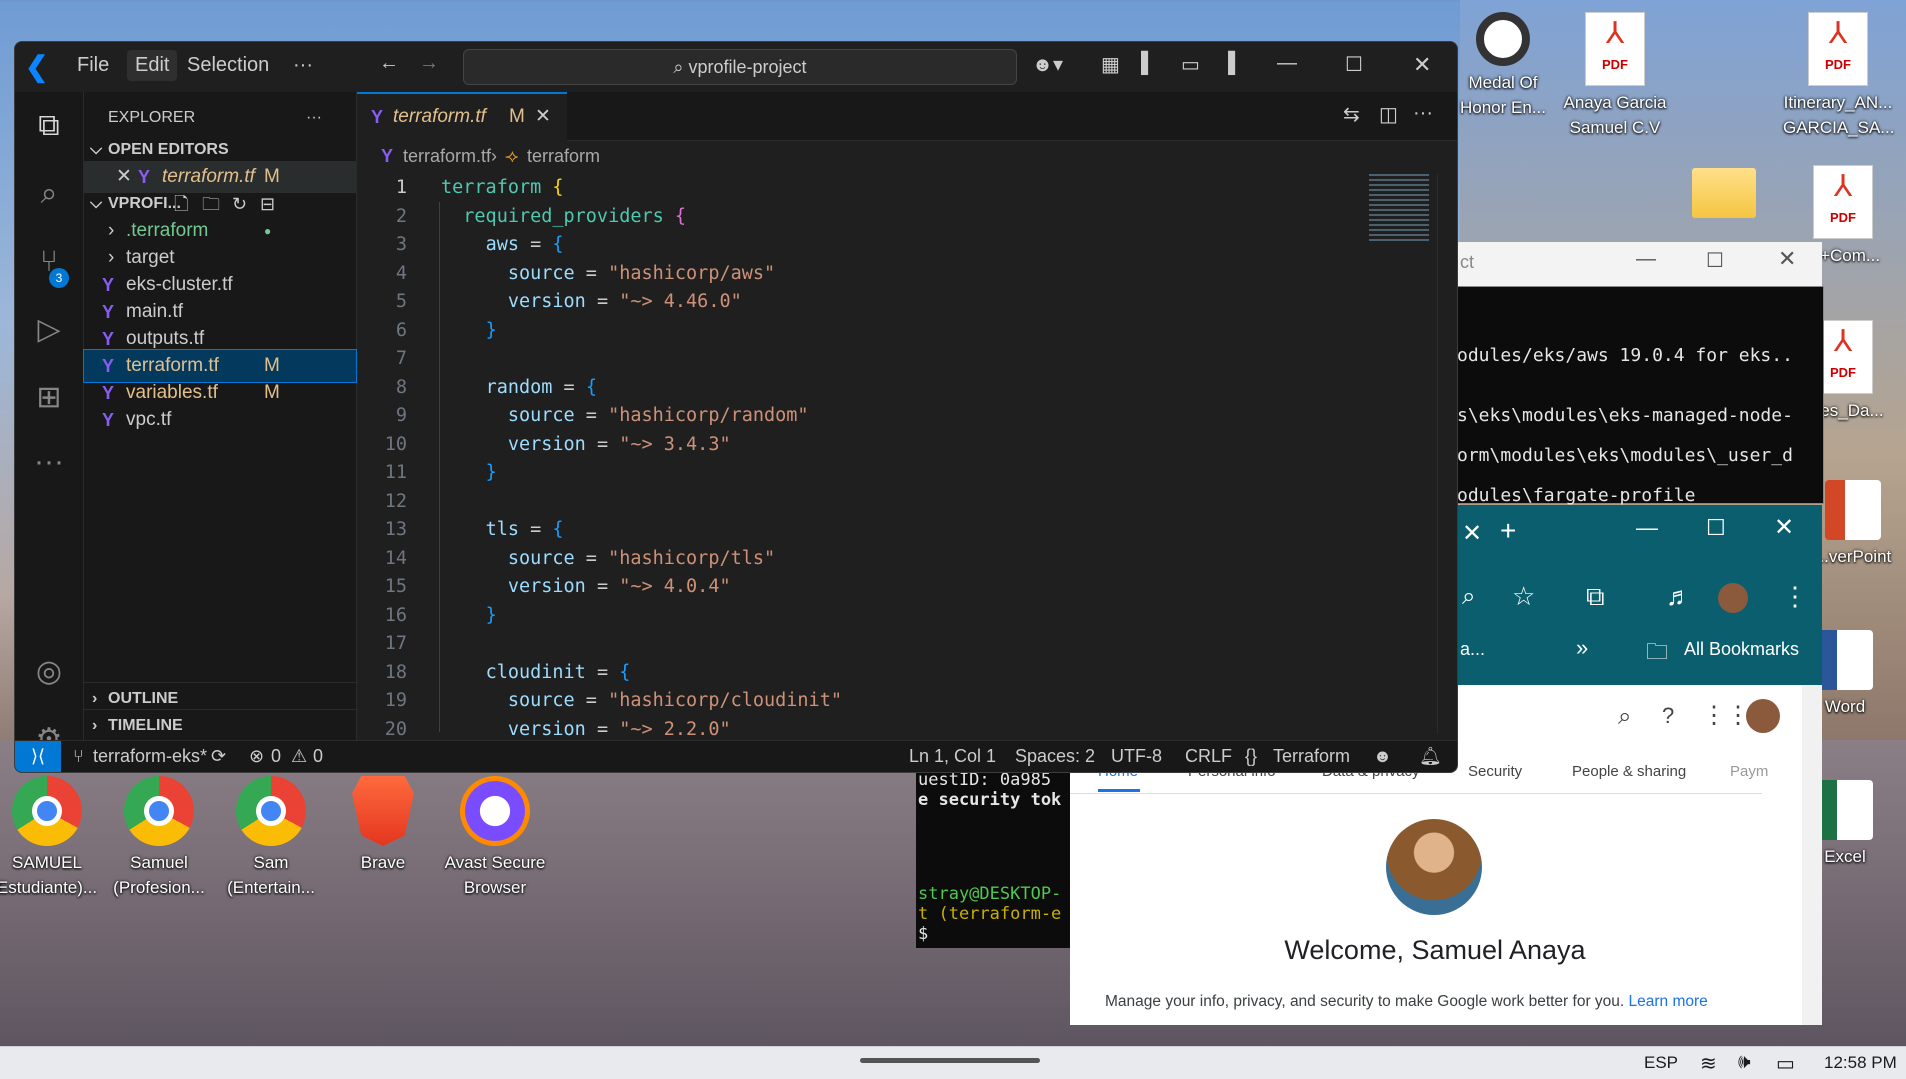 This screenshot has height=1079, width=1906. What do you see at coordinates (1495, 771) in the screenshot?
I see `tab-security: Security` at bounding box center [1495, 771].